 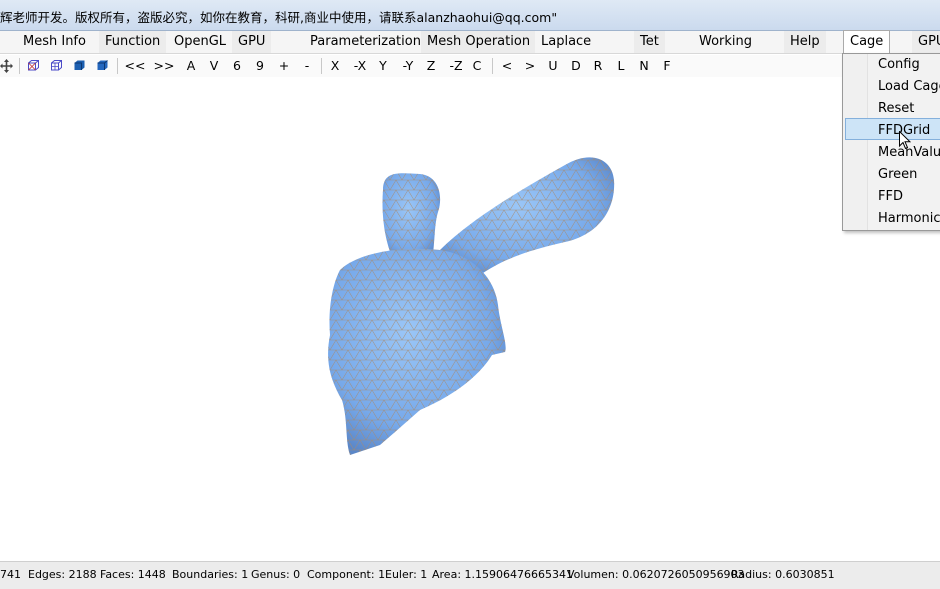 I want to click on btn-minus: -, so click(x=307, y=66).